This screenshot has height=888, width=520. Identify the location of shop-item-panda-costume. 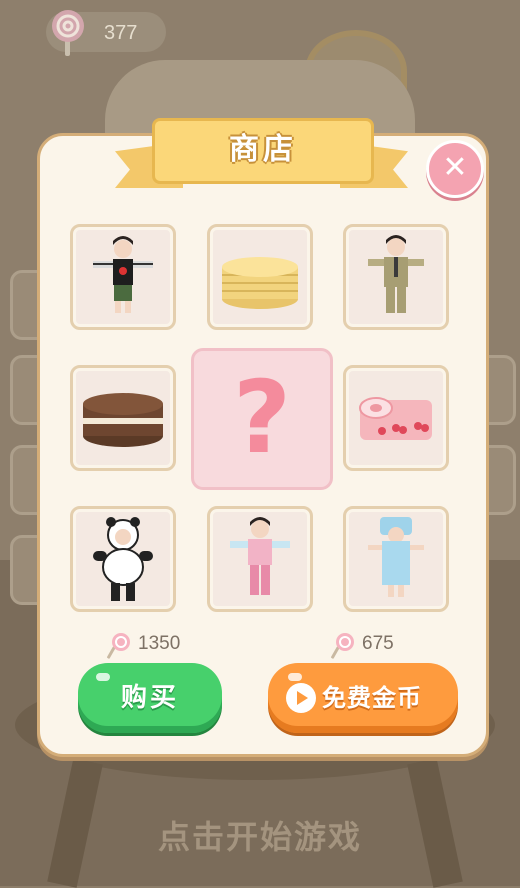
(123, 559).